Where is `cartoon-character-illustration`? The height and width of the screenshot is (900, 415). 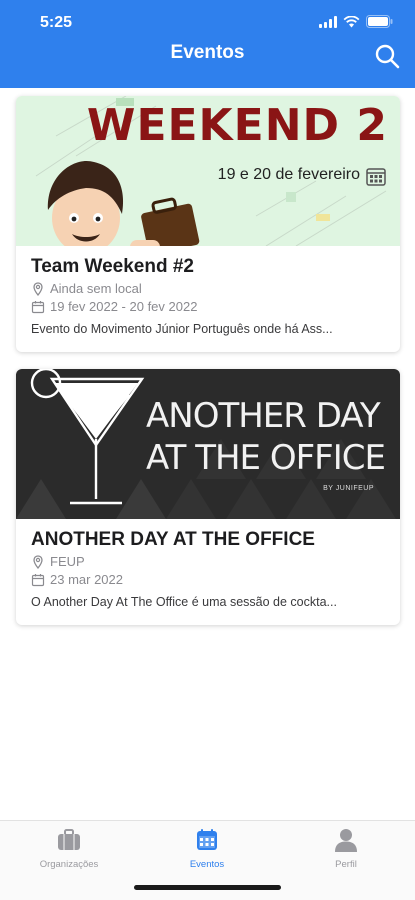 cartoon-character-illustration is located at coordinates (123, 203).